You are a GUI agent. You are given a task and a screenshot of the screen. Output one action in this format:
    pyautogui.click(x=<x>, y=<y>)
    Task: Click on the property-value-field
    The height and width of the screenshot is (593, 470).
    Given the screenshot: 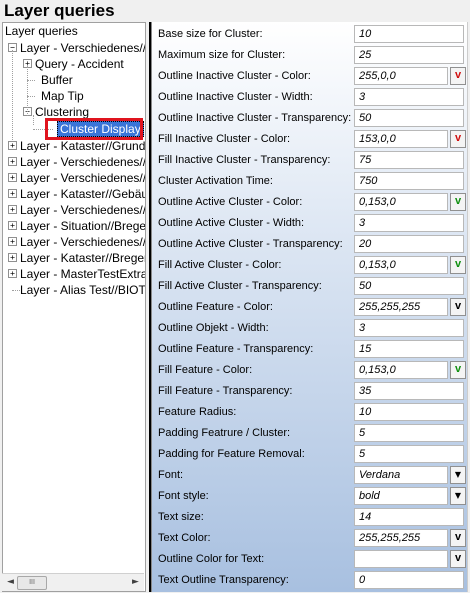 What is the action you would take?
    pyautogui.click(x=401, y=559)
    